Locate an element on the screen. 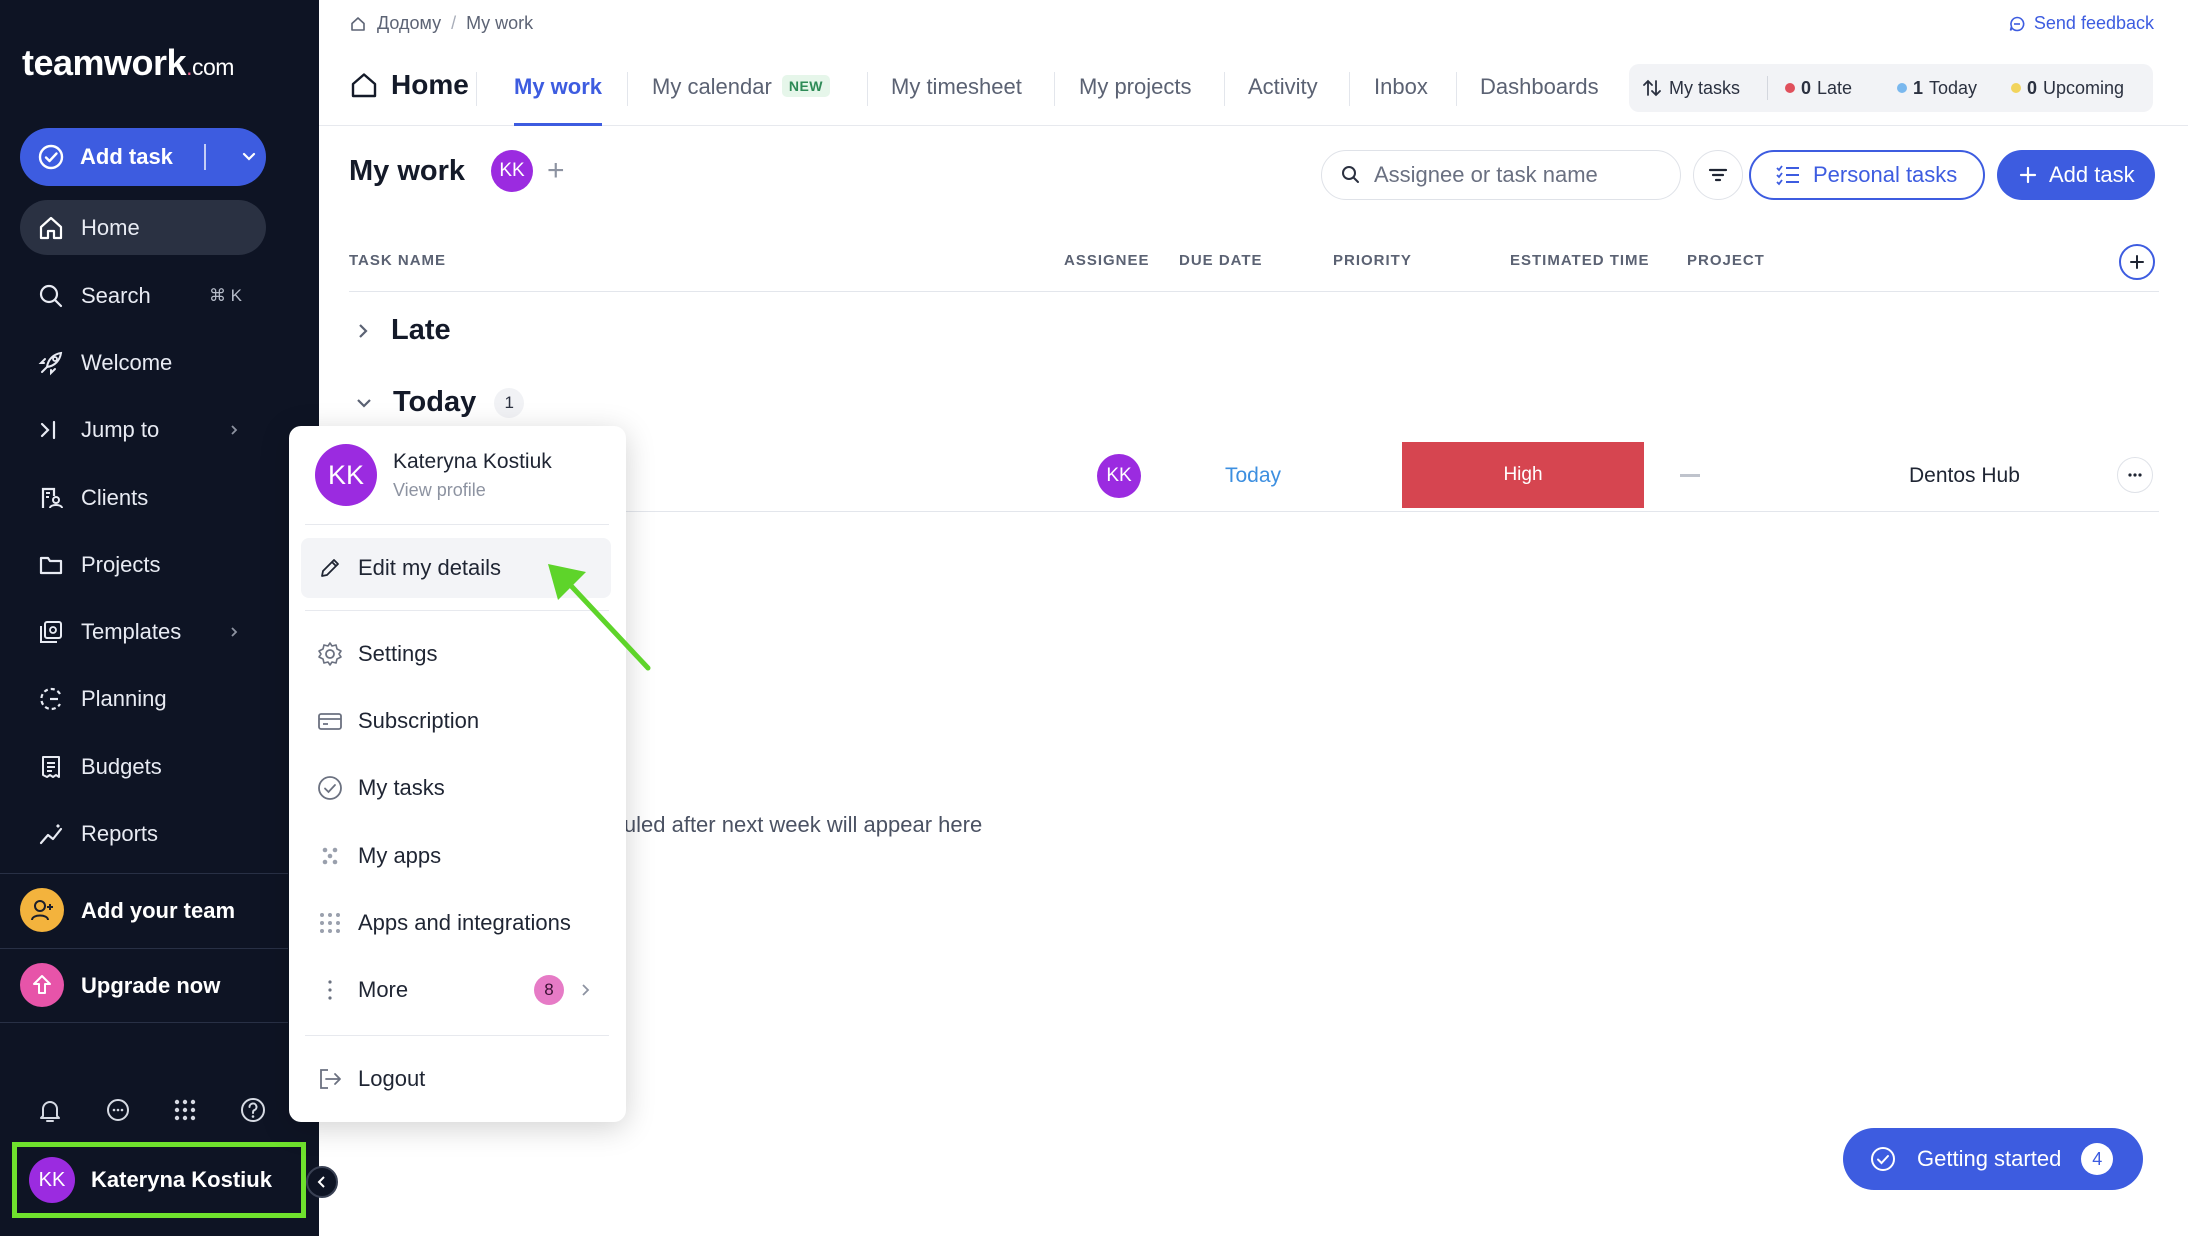 Image resolution: width=2188 pixels, height=1236 pixels. tab-my-timesheet: My timesheet is located at coordinates (956, 100).